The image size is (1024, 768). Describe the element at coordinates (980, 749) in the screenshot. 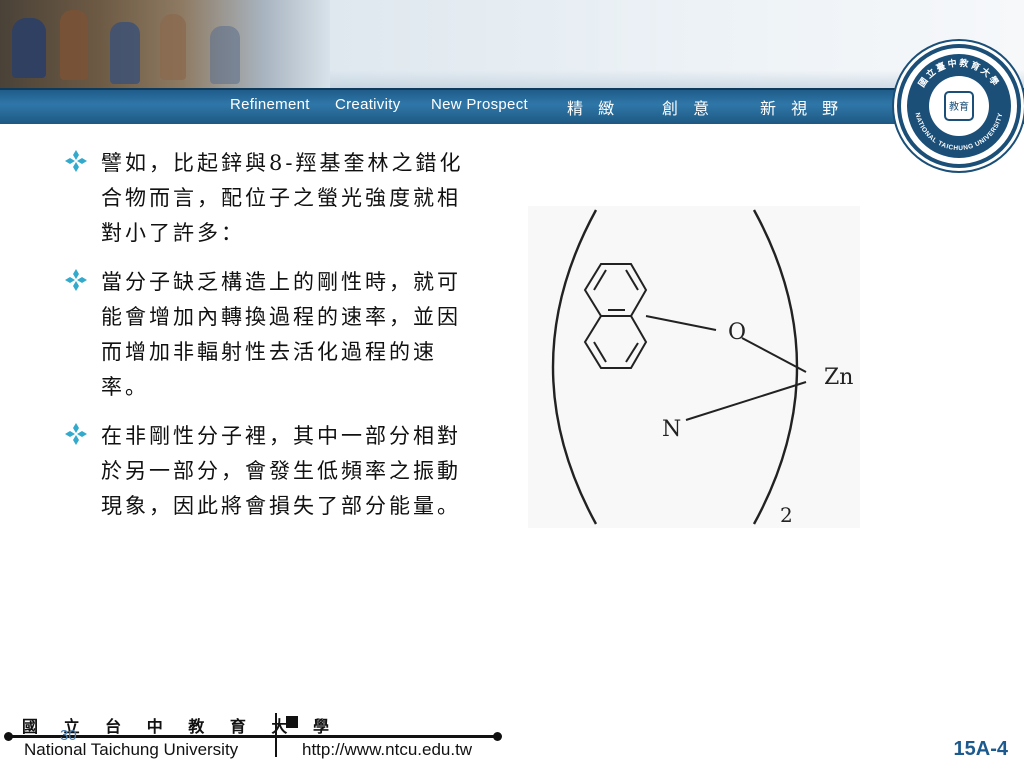

I see `slide-code: 15A-4` at that location.